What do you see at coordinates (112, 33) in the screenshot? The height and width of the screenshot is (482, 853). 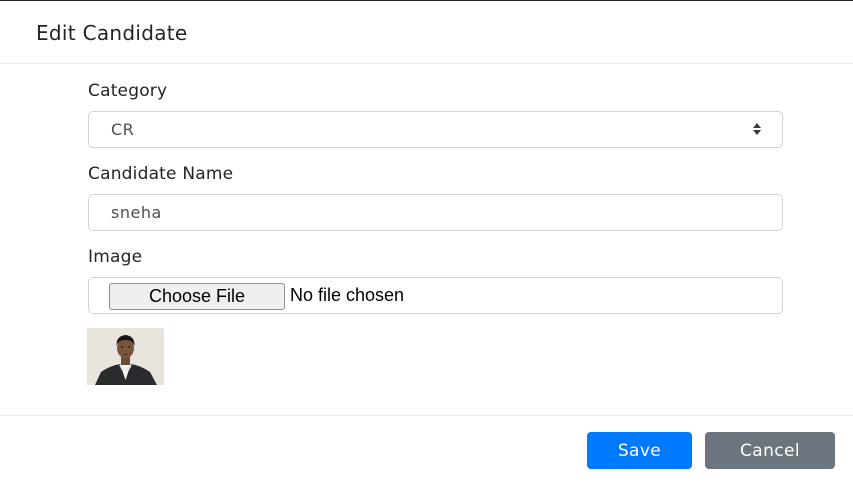 I see `modal-title: Edit Candidate` at bounding box center [112, 33].